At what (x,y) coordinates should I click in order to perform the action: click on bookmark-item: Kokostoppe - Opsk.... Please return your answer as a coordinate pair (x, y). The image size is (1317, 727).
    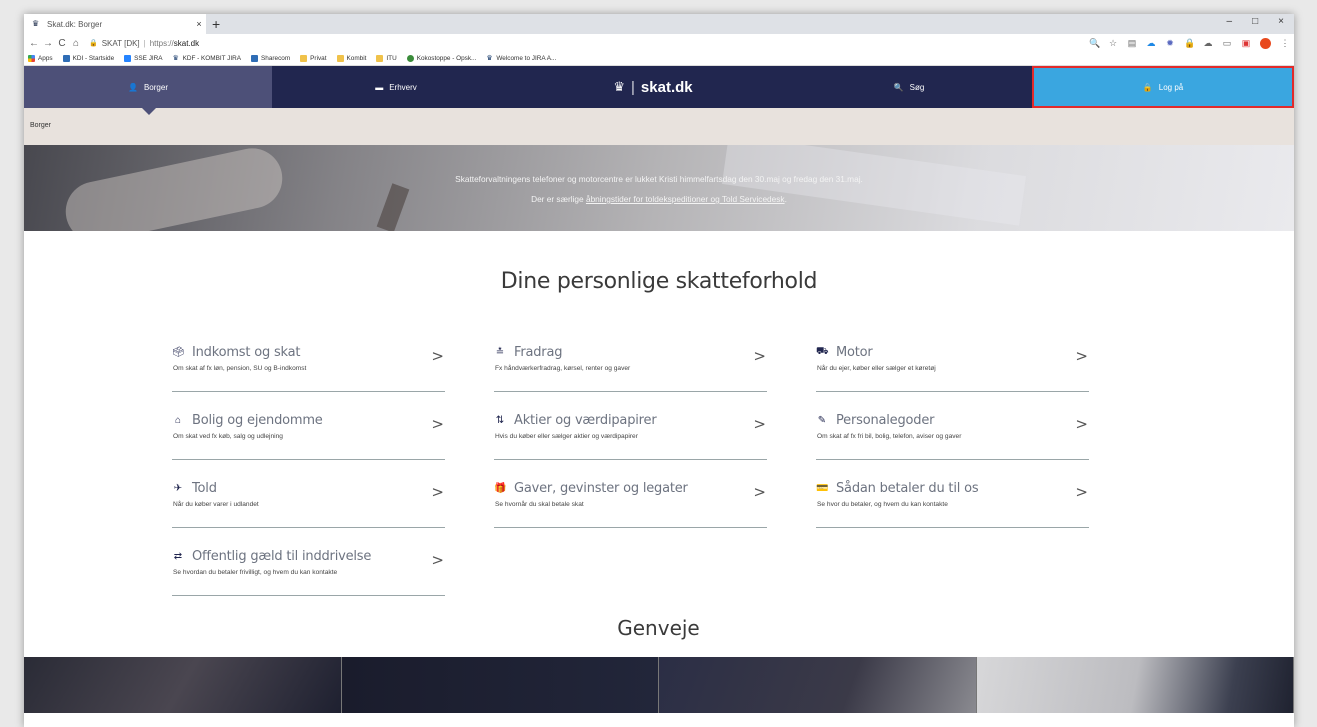
    Looking at the image, I should click on (441, 58).